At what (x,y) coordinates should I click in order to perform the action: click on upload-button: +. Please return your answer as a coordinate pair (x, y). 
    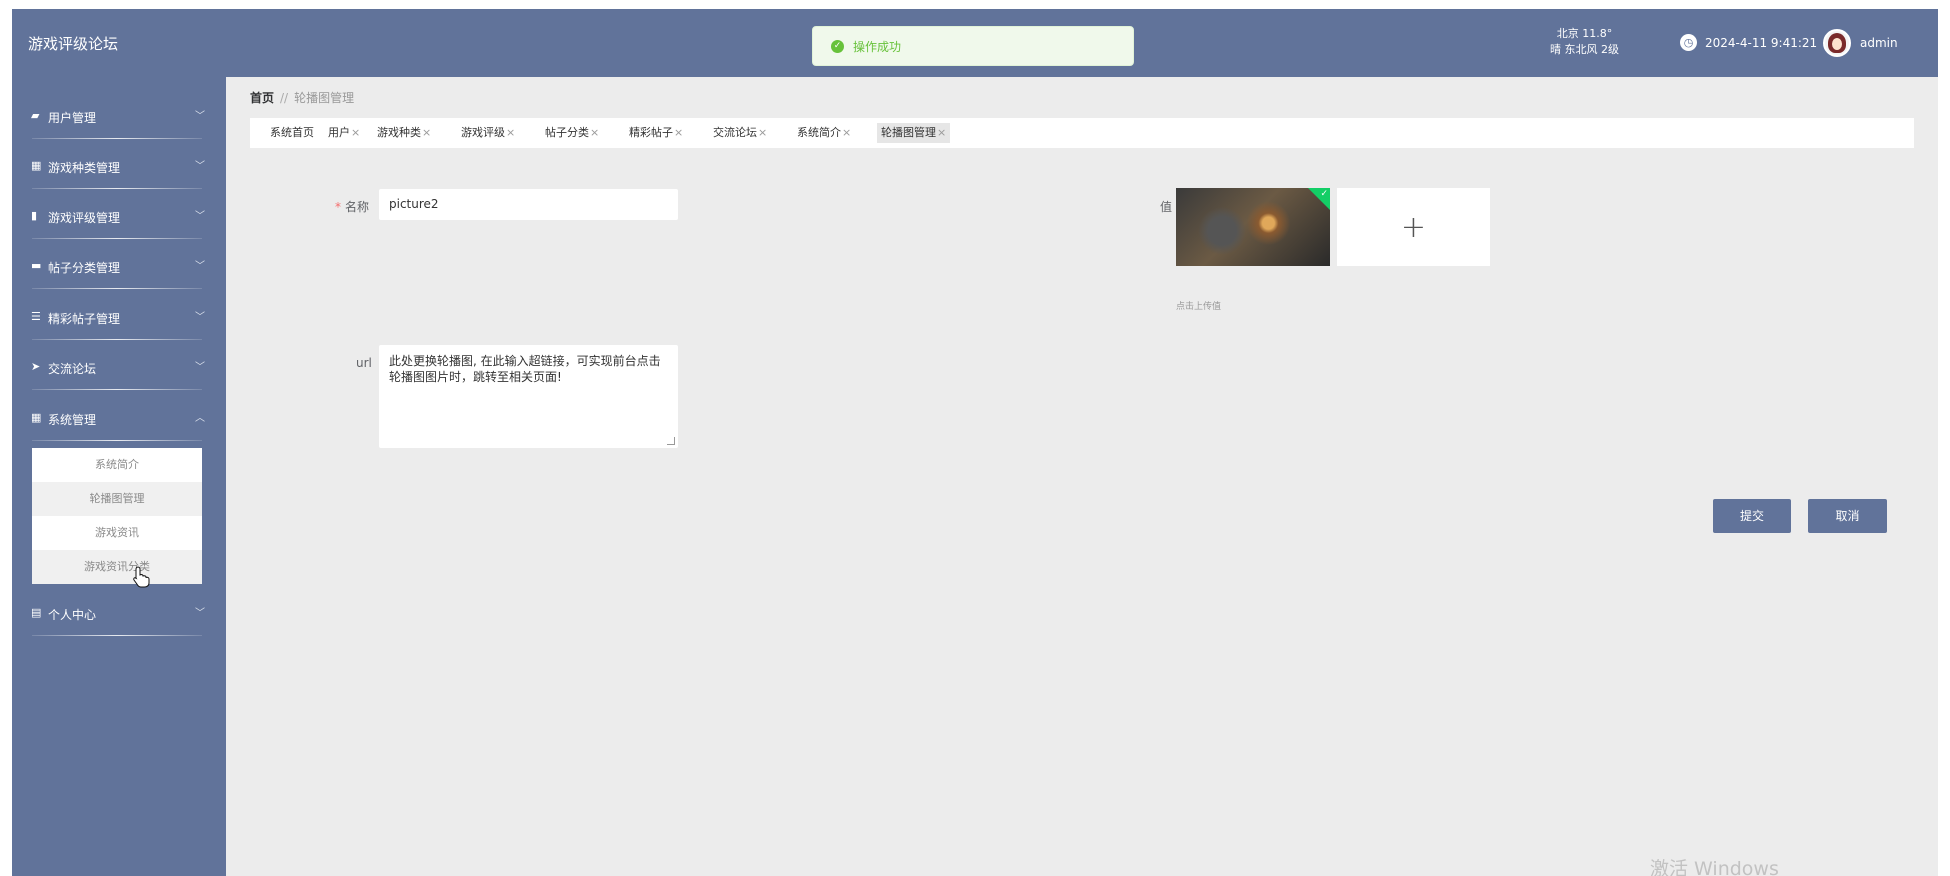
    Looking at the image, I should click on (1413, 227).